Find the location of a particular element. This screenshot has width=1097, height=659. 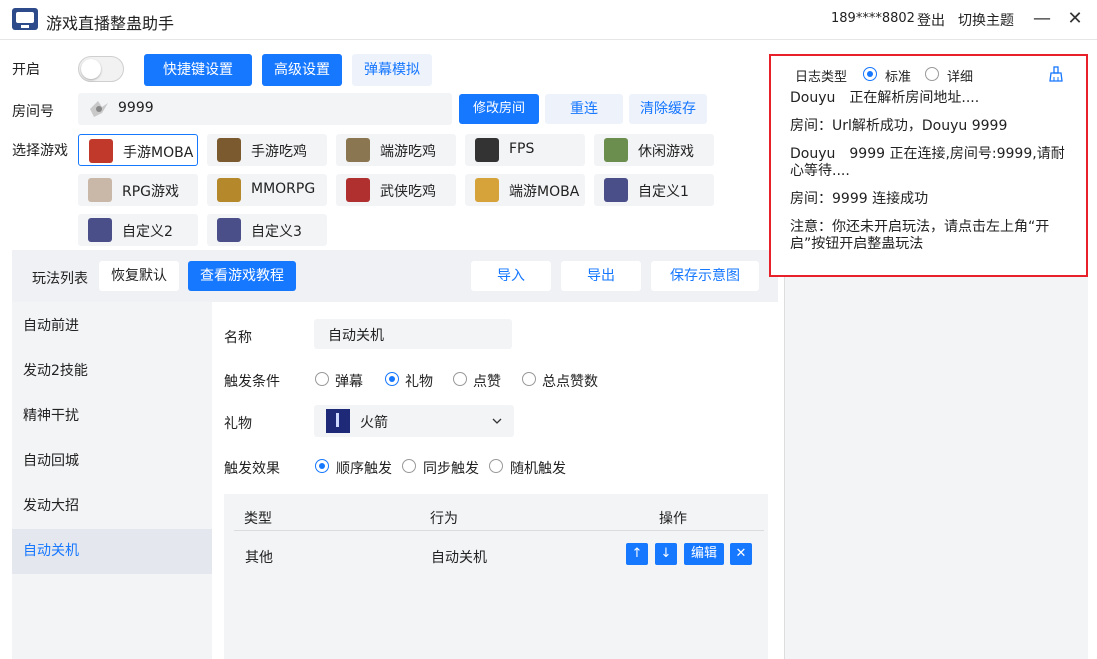

table-header-ops: 操作 is located at coordinates (673, 519).